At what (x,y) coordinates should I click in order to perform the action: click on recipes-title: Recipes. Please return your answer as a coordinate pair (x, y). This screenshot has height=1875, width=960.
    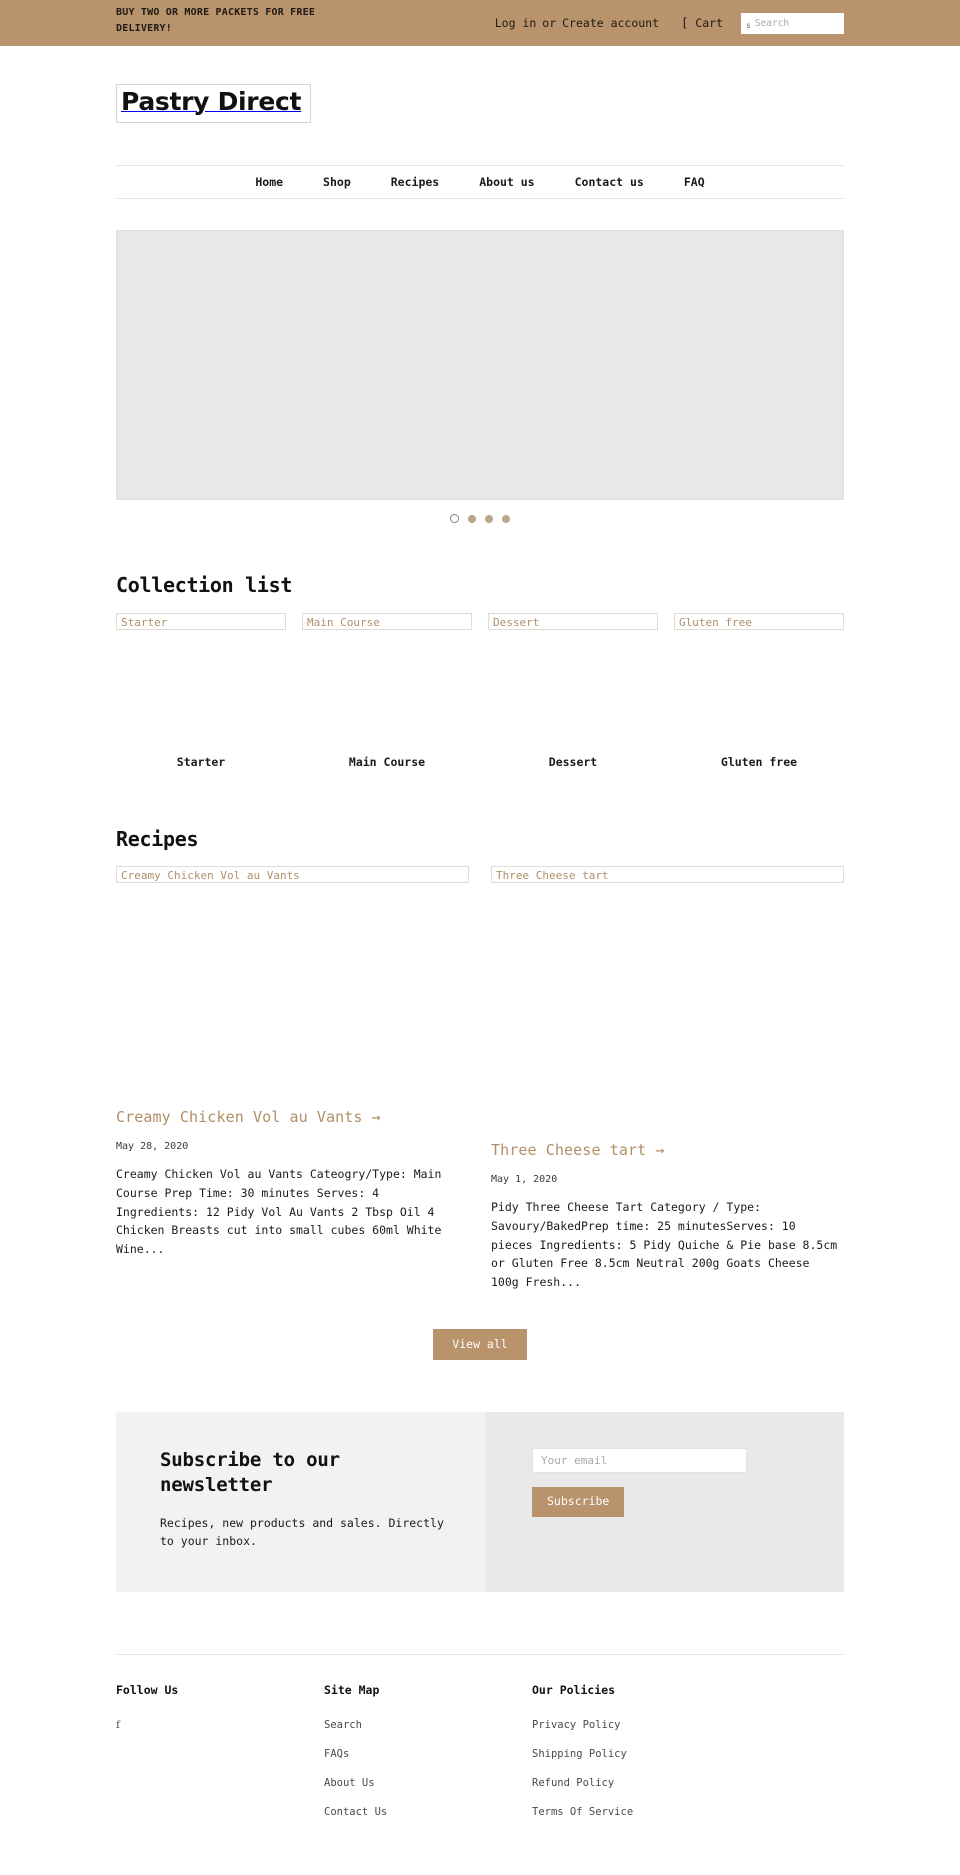
    Looking at the image, I should click on (157, 838).